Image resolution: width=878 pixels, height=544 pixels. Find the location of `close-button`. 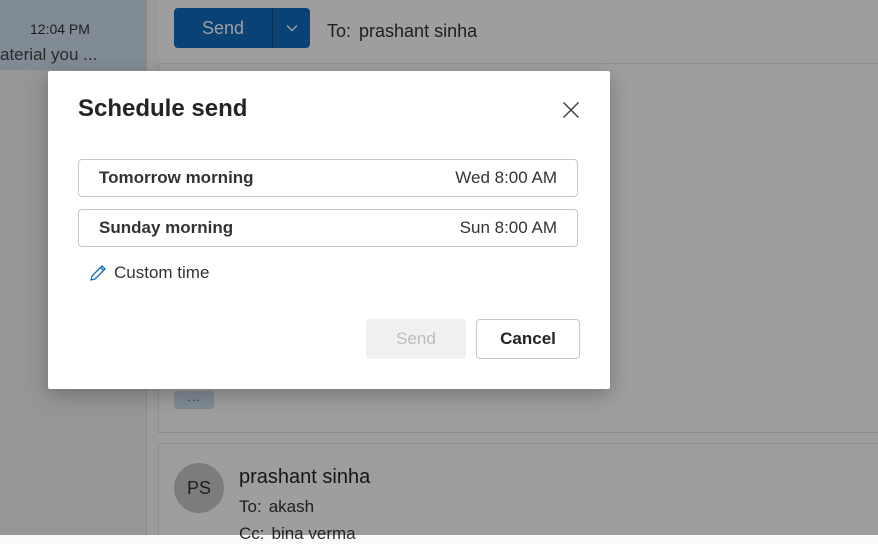

close-button is located at coordinates (571, 110).